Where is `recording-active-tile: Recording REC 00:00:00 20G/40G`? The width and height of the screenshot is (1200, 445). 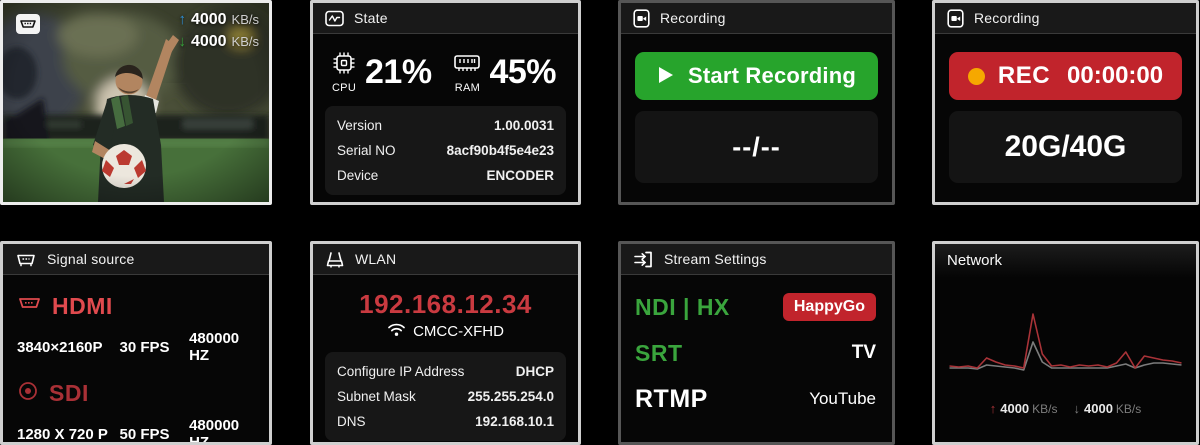
recording-active-tile: Recording REC 00:00:00 20G/40G is located at coordinates (1065, 102).